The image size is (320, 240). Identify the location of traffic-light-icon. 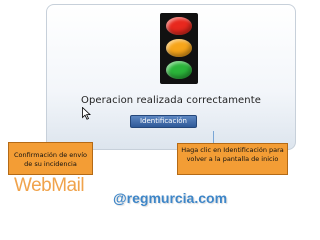
(179, 48).